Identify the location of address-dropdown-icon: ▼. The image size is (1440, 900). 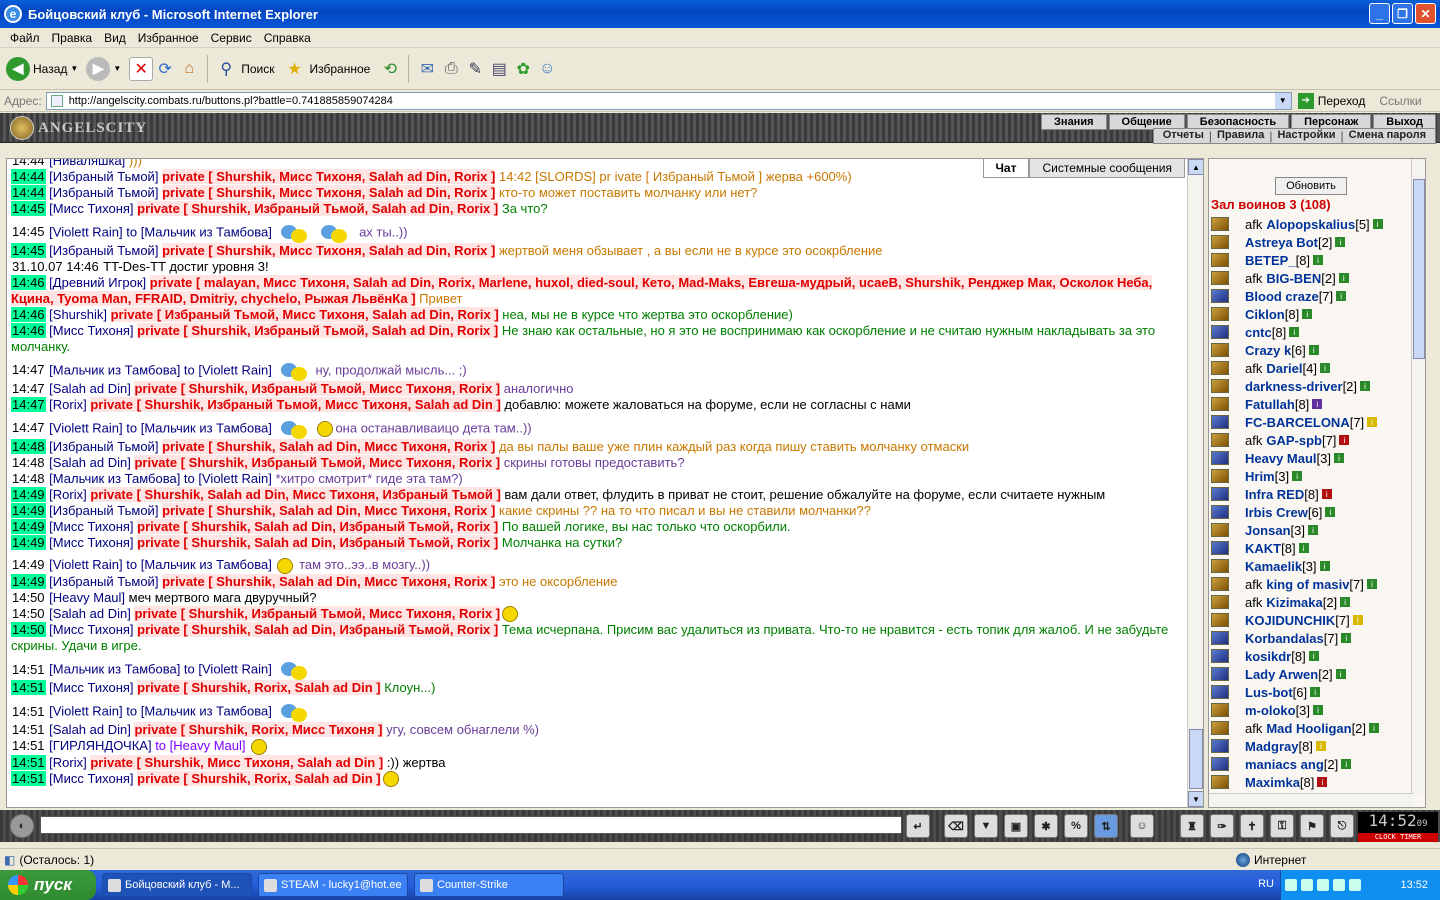
(1282, 100).